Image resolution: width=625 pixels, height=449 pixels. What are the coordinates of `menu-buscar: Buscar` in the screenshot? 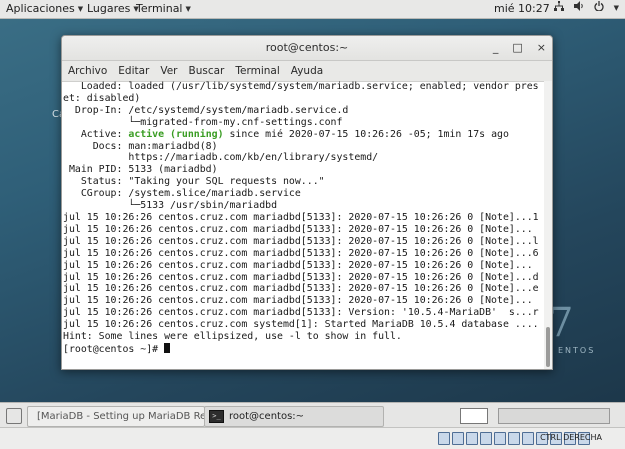 It's located at (207, 71).